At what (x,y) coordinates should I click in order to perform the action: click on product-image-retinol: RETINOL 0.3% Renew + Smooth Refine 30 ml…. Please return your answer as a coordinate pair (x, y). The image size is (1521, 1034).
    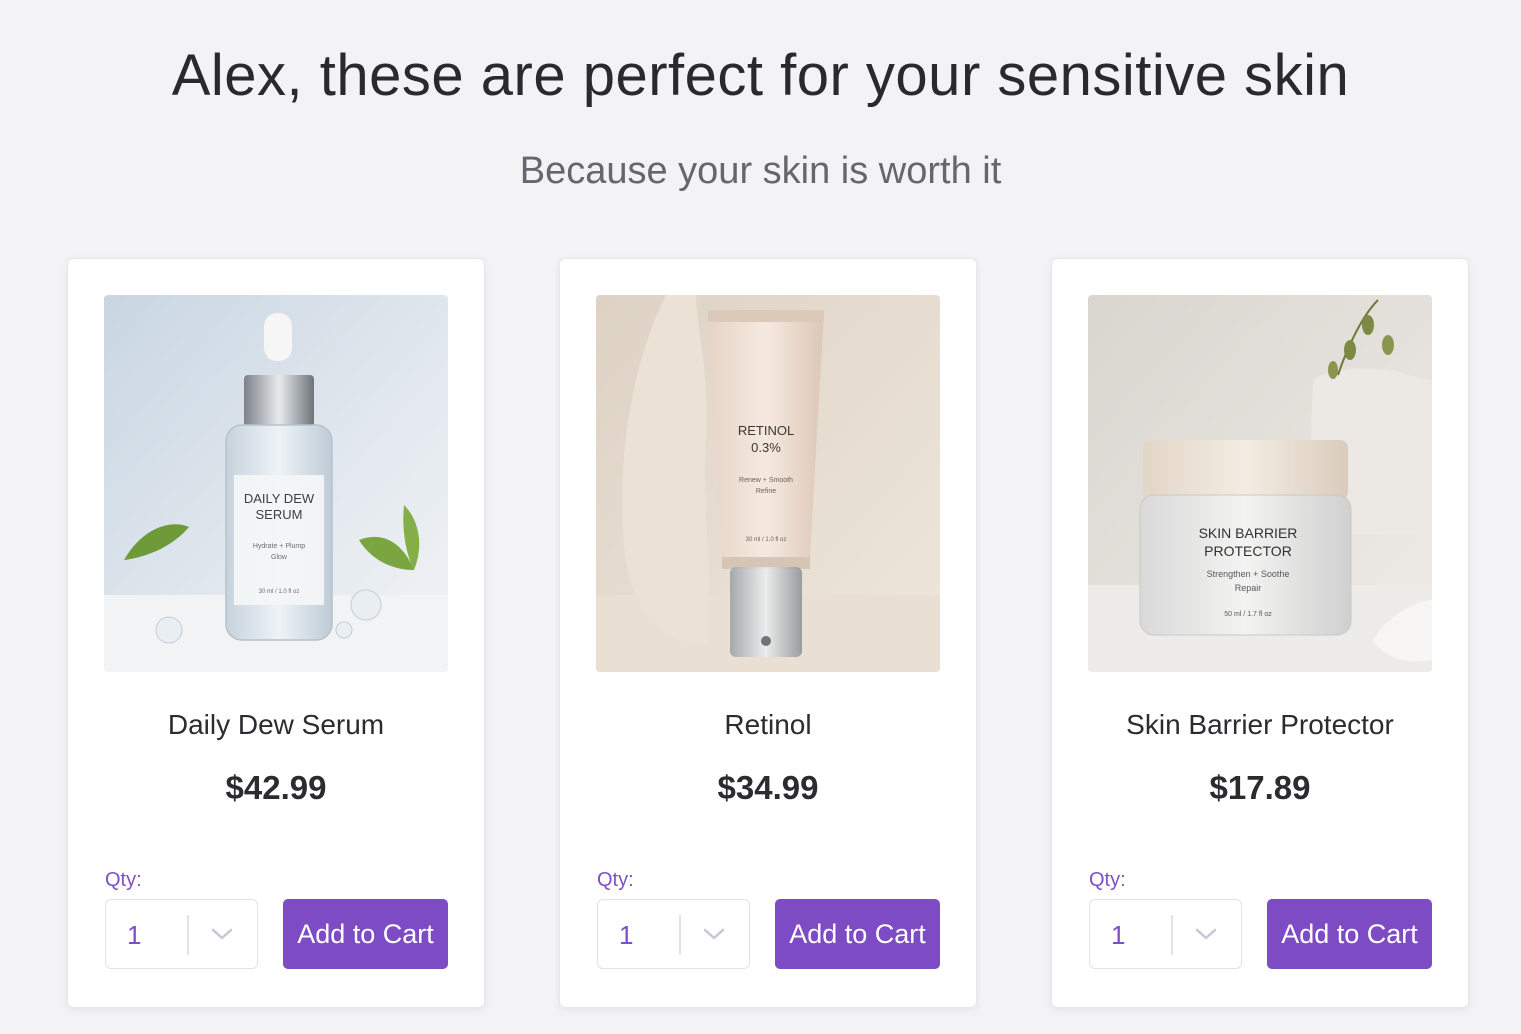
    Looking at the image, I should click on (768, 483).